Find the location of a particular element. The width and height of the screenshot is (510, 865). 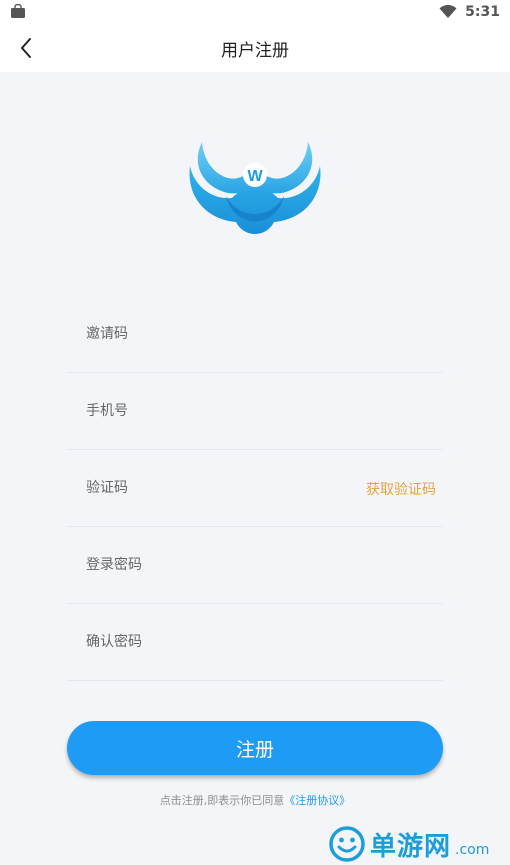

confirm-password-input is located at coordinates (226, 642).